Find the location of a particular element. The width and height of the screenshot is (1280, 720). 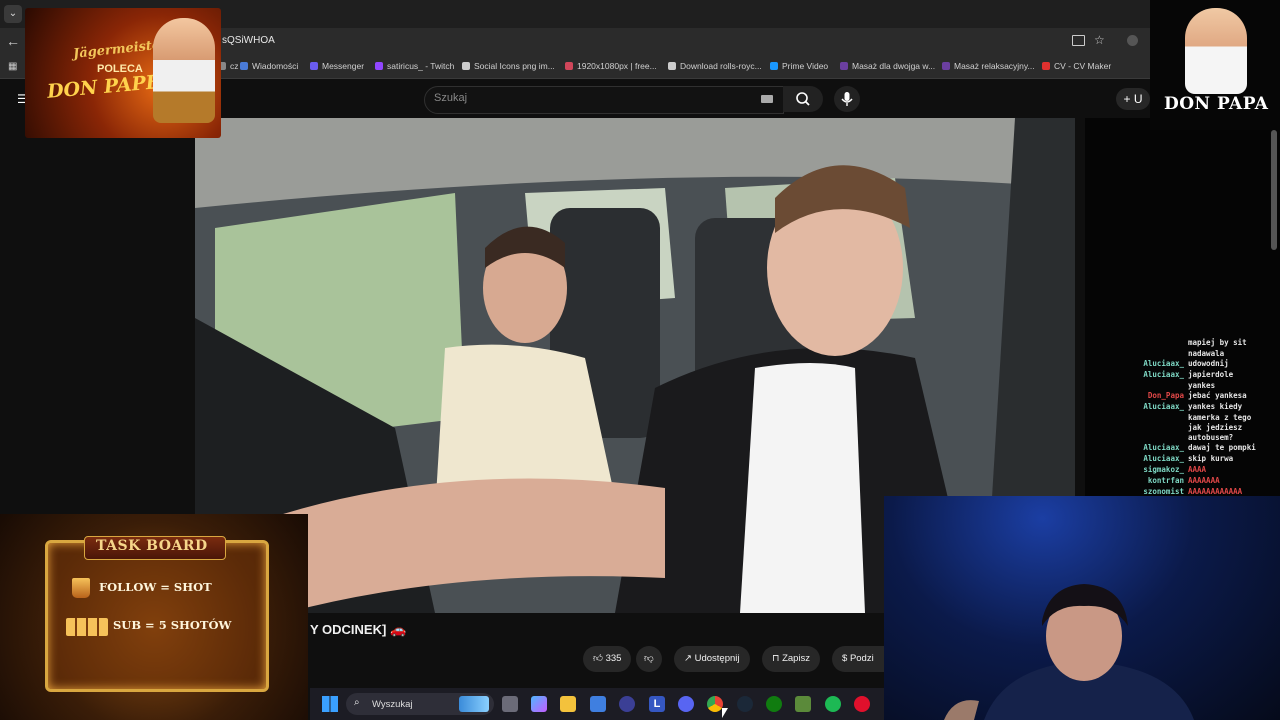

search-button is located at coordinates (803, 99).